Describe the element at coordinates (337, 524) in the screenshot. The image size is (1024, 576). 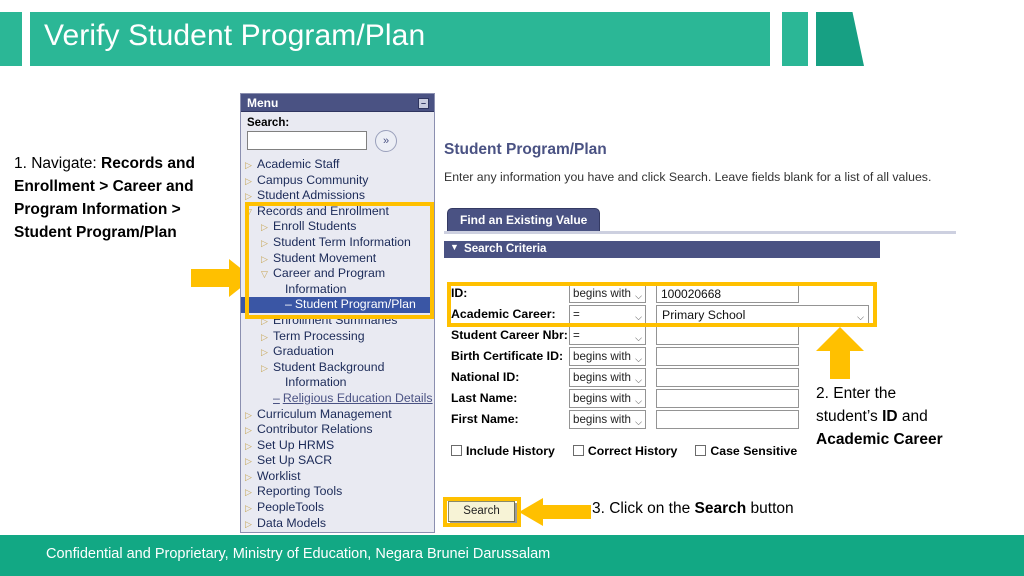
I see `menu-item: ▷ Data Models` at that location.